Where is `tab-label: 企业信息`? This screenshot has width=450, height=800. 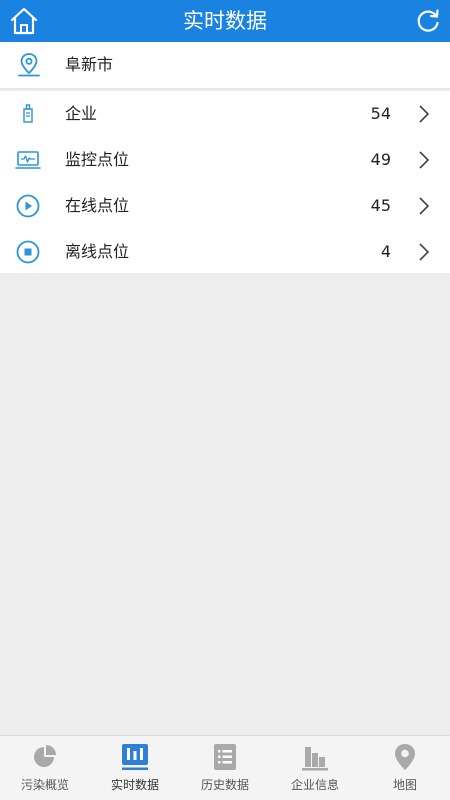
tab-label: 企业信息 is located at coordinates (314, 785).